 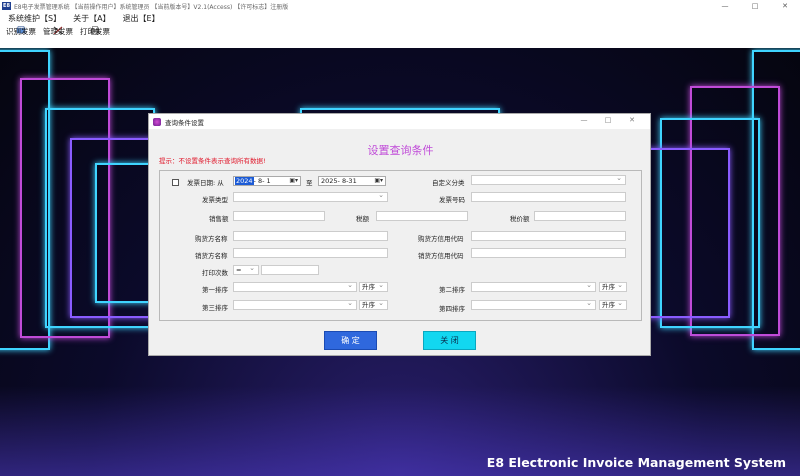 What do you see at coordinates (157, 121) in the screenshot?
I see `dialog-app-icon` at bounding box center [157, 121].